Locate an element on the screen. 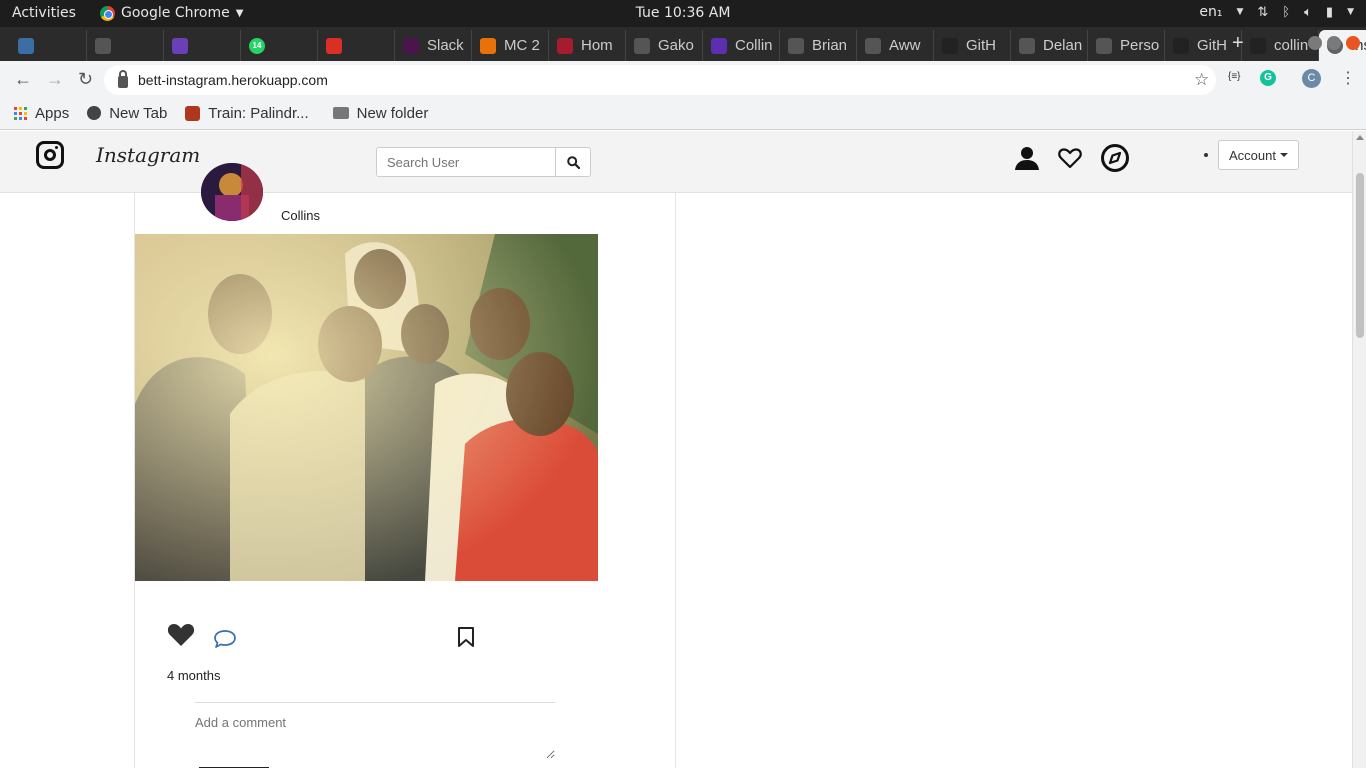 This screenshot has height=768, width=1366. volume-icon: 🔈︎ is located at coordinates (1308, 12).